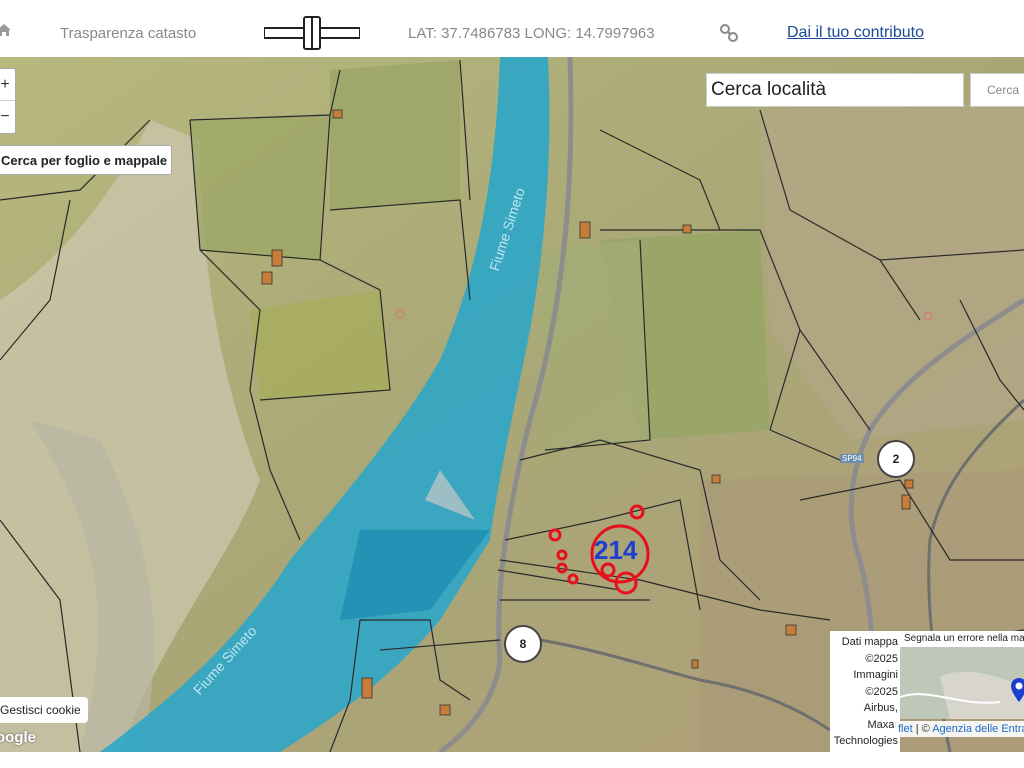  Describe the element at coordinates (7, 85) in the screenshot. I see `zoom-in-button: +` at that location.